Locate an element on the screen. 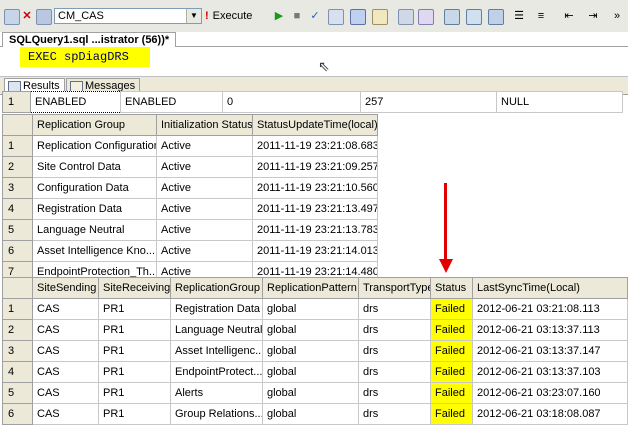 The height and width of the screenshot is (425, 628). include-plan-icon is located at coordinates (426, 17).